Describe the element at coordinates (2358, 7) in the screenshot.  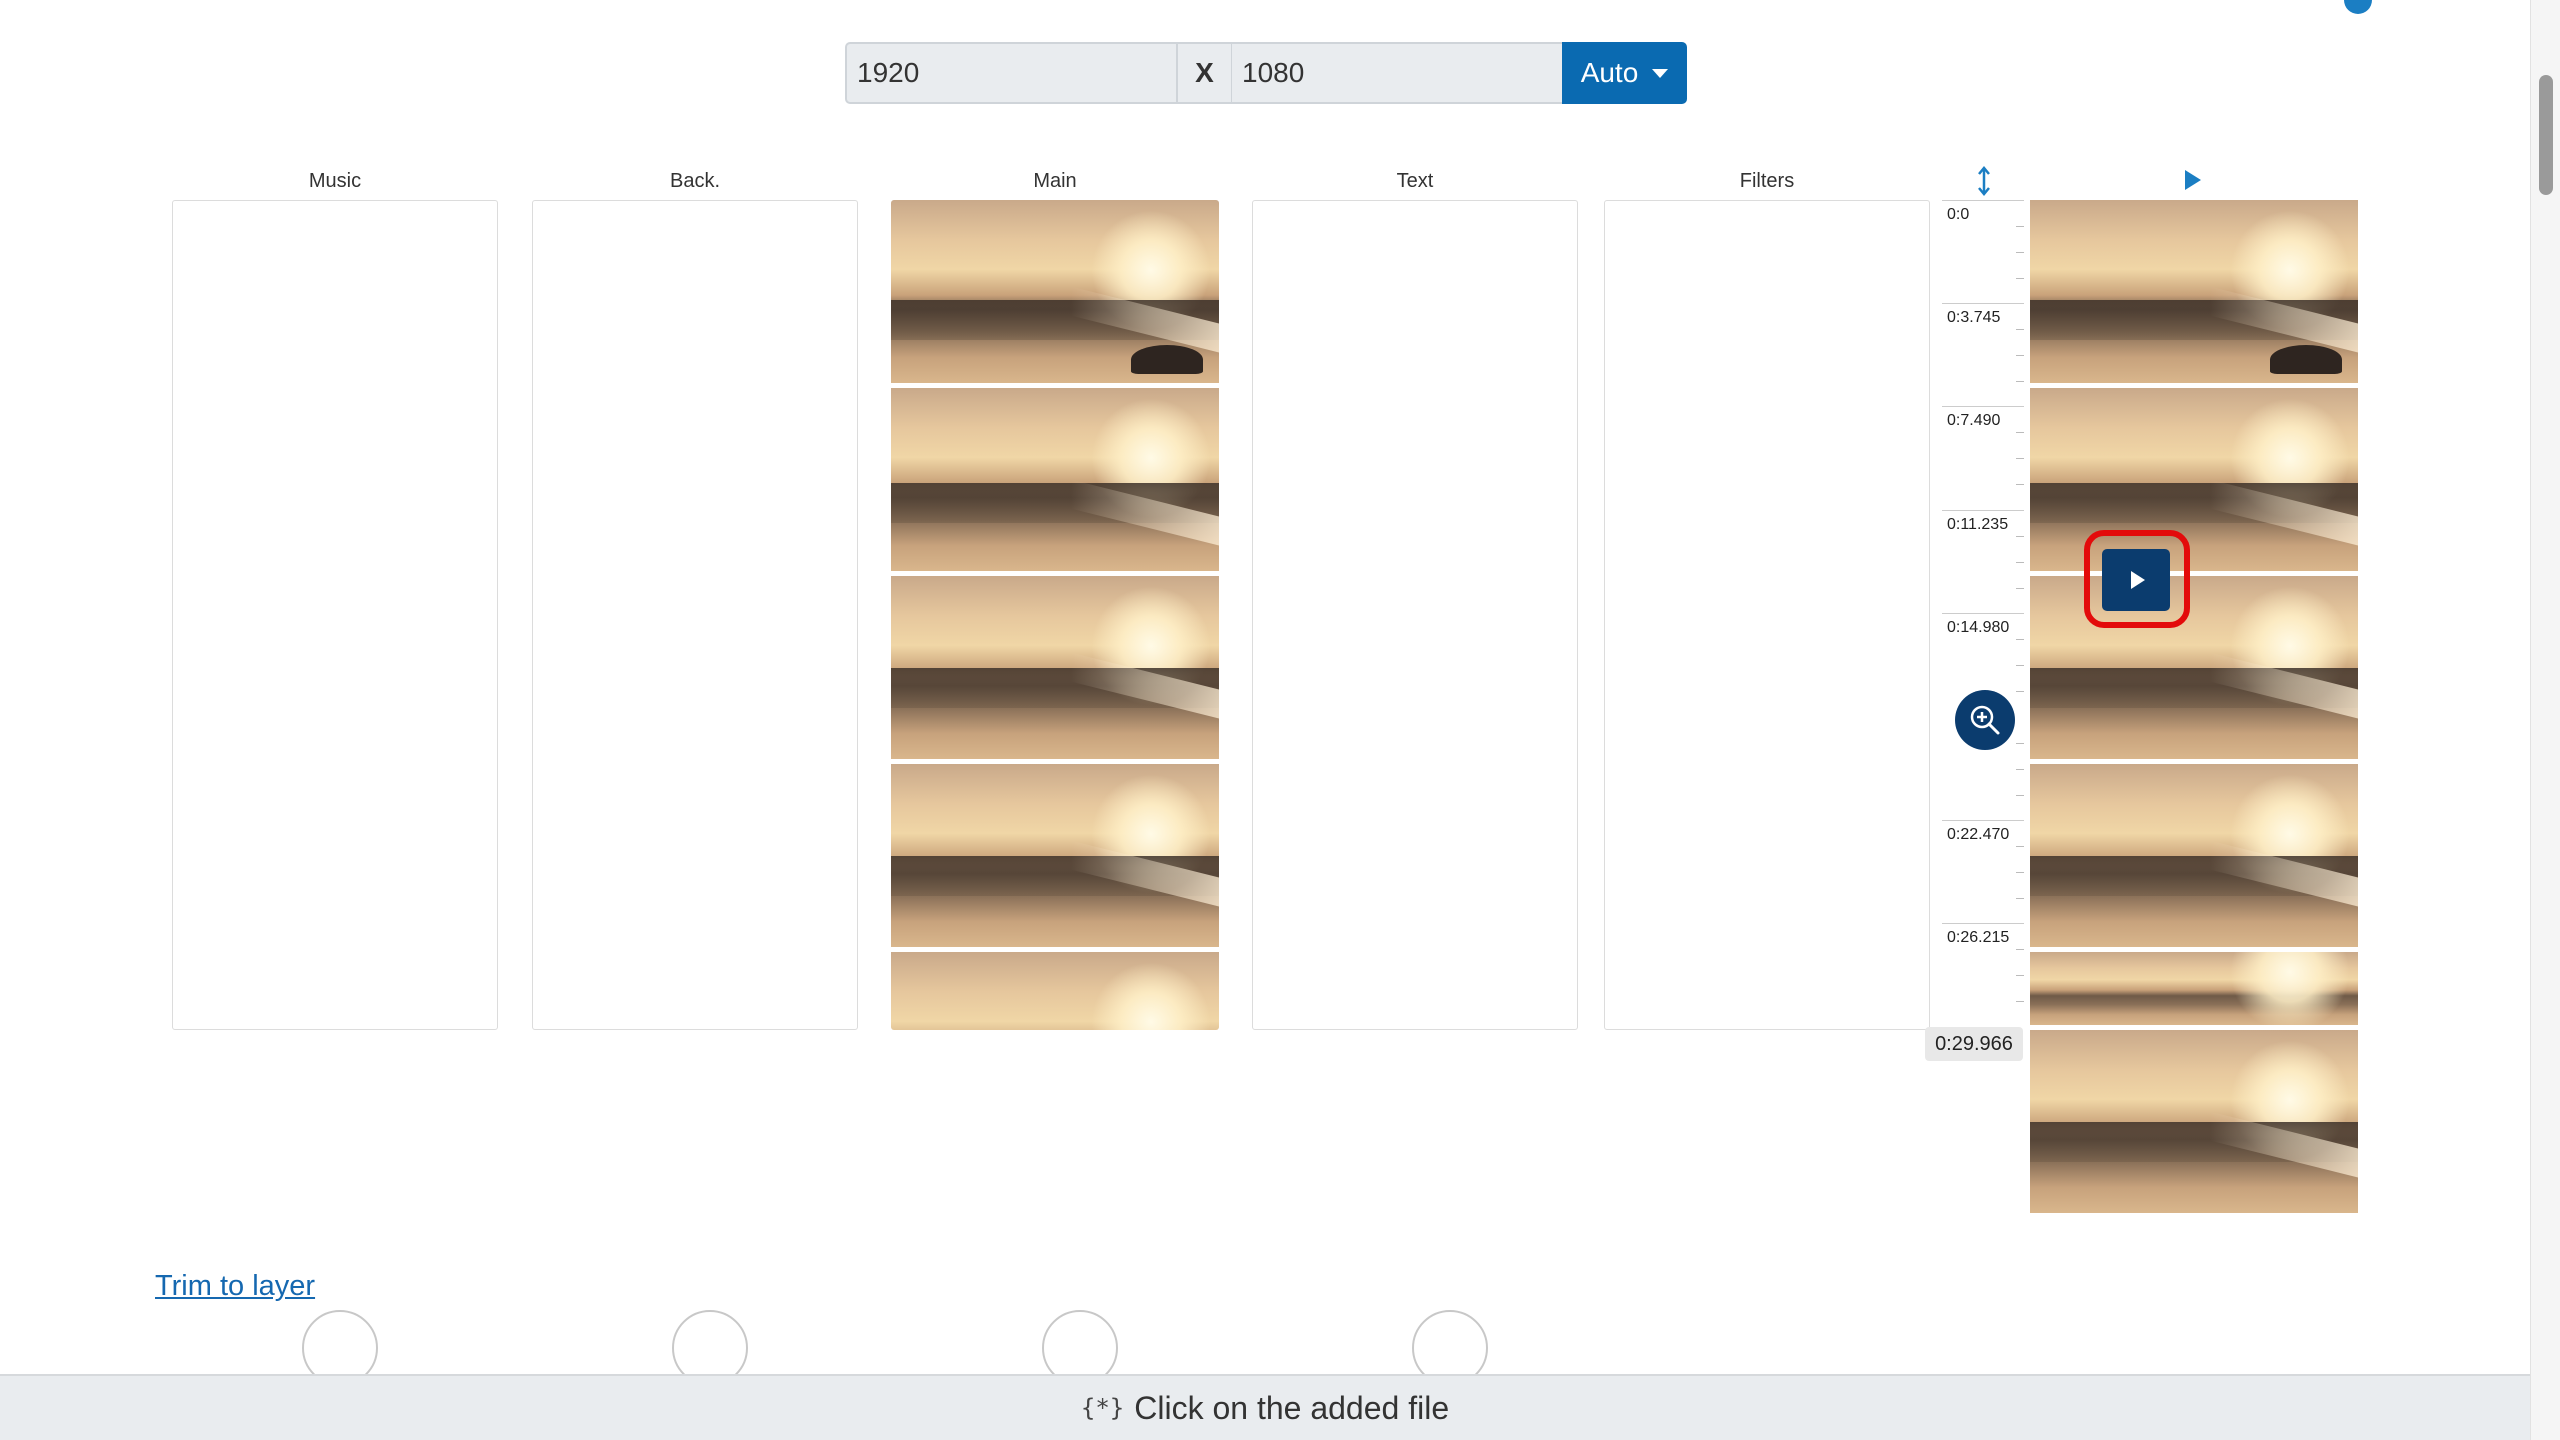
I see `notification-dot` at that location.